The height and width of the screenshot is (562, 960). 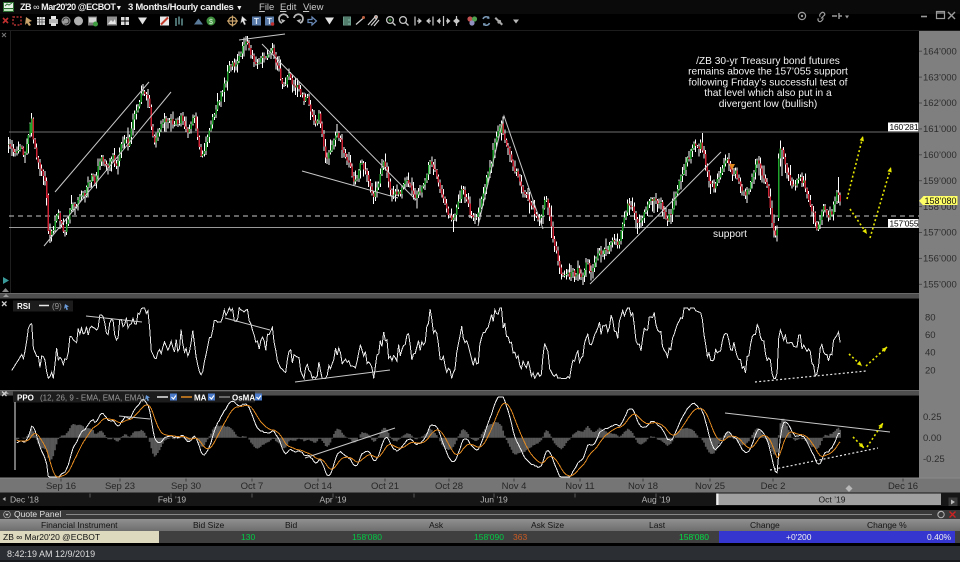 What do you see at coordinates (930, 370) in the screenshot?
I see `svg-text: 20` at bounding box center [930, 370].